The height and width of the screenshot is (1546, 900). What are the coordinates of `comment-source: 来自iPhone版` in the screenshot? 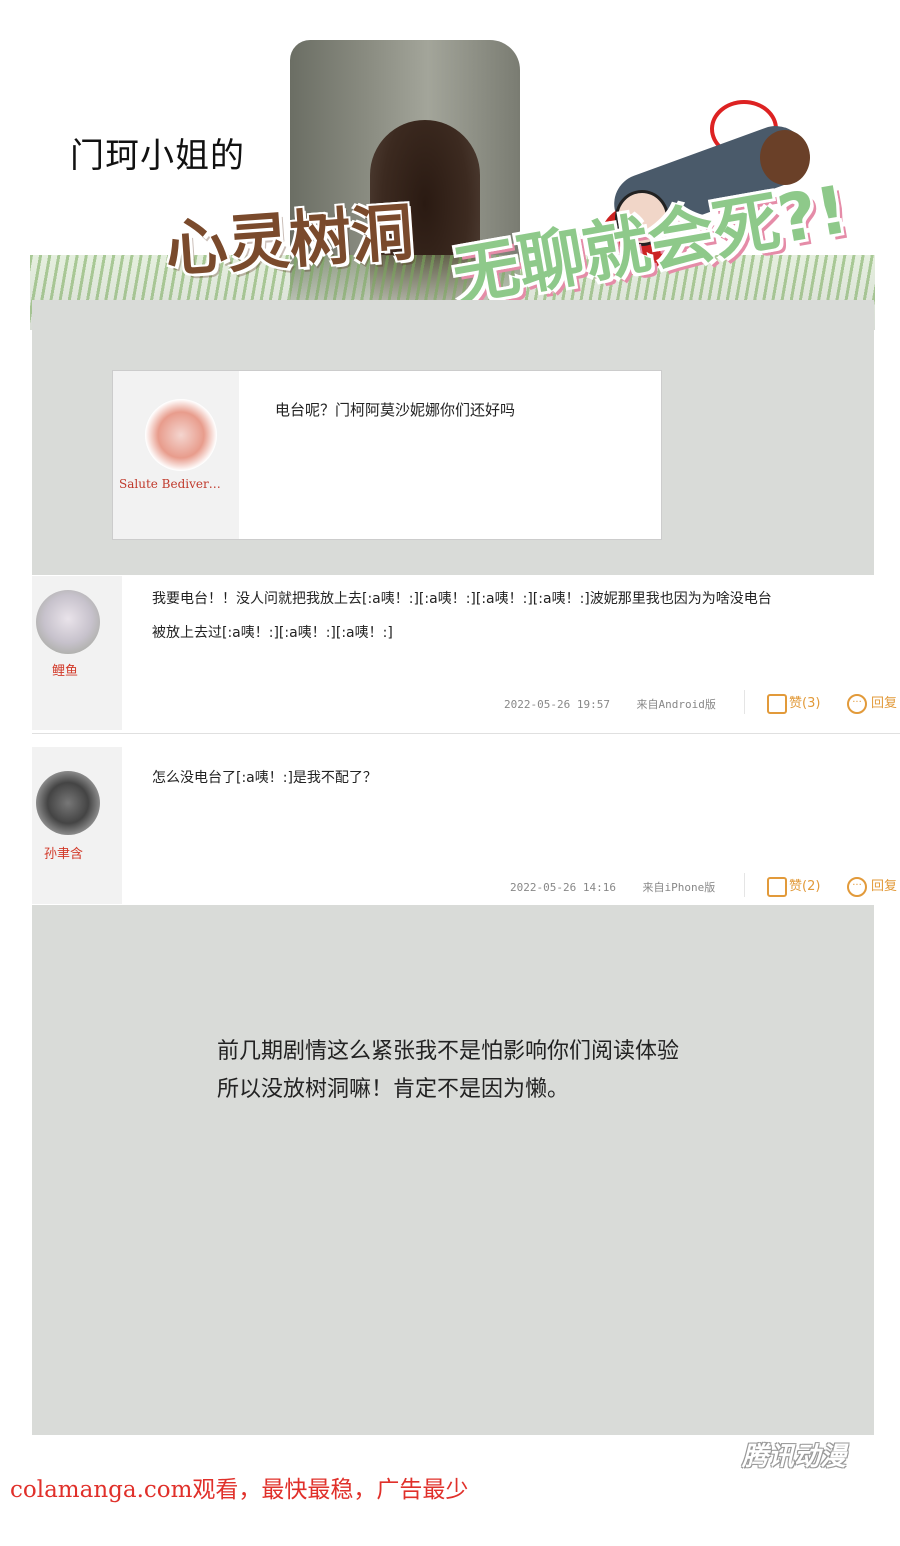 It's located at (679, 887).